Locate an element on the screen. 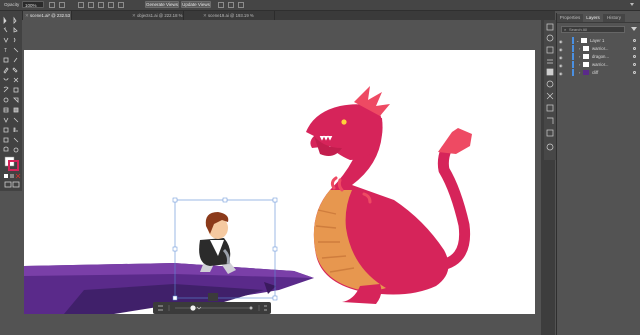  stroke-panel-icon is located at coordinates (550, 61).